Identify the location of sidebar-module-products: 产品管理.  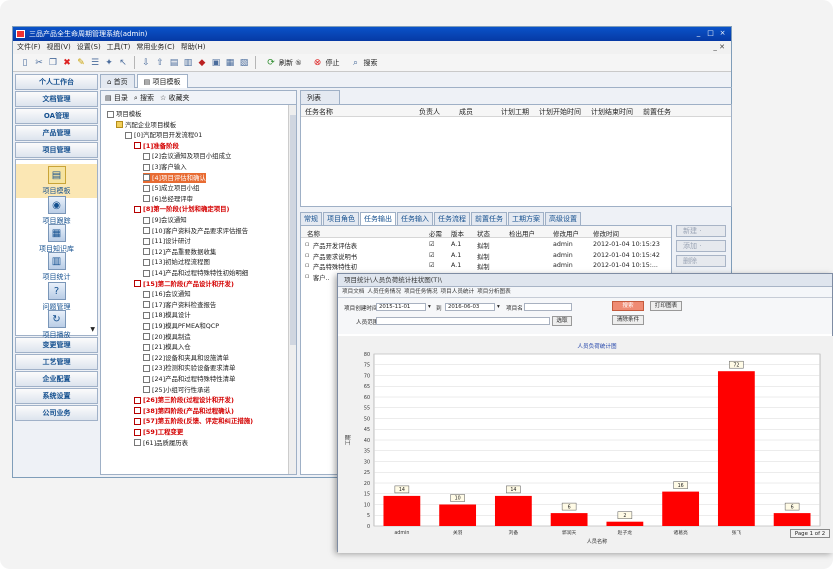
(56, 133).